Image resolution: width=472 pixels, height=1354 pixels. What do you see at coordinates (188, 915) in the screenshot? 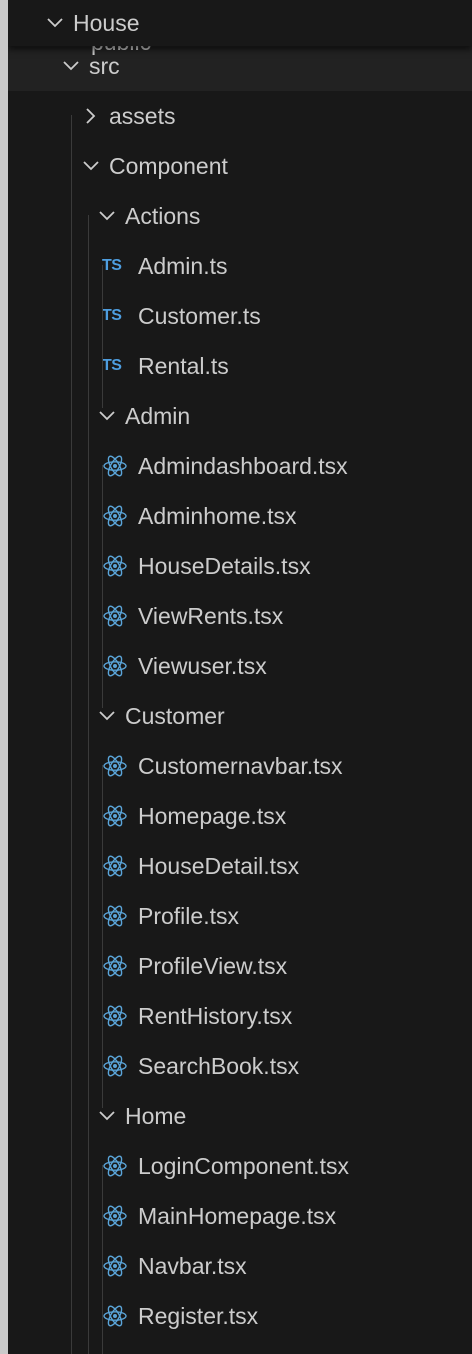
I see `item-label: Profile.tsx` at bounding box center [188, 915].